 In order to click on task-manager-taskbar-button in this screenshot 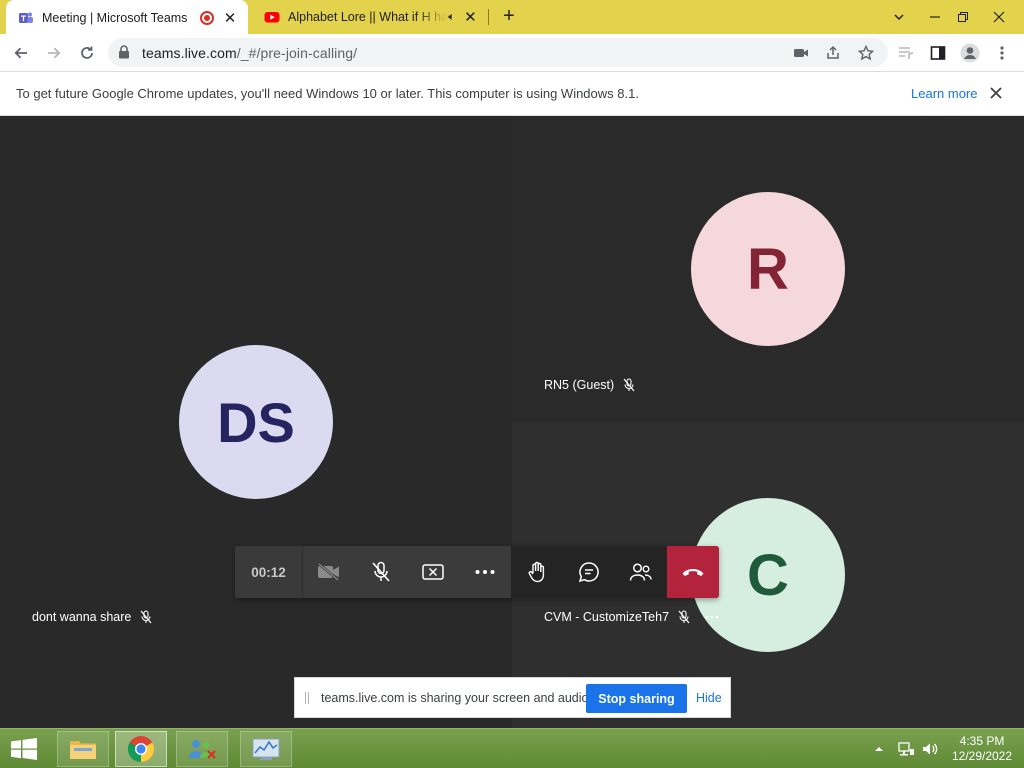, I will do `click(266, 749)`.